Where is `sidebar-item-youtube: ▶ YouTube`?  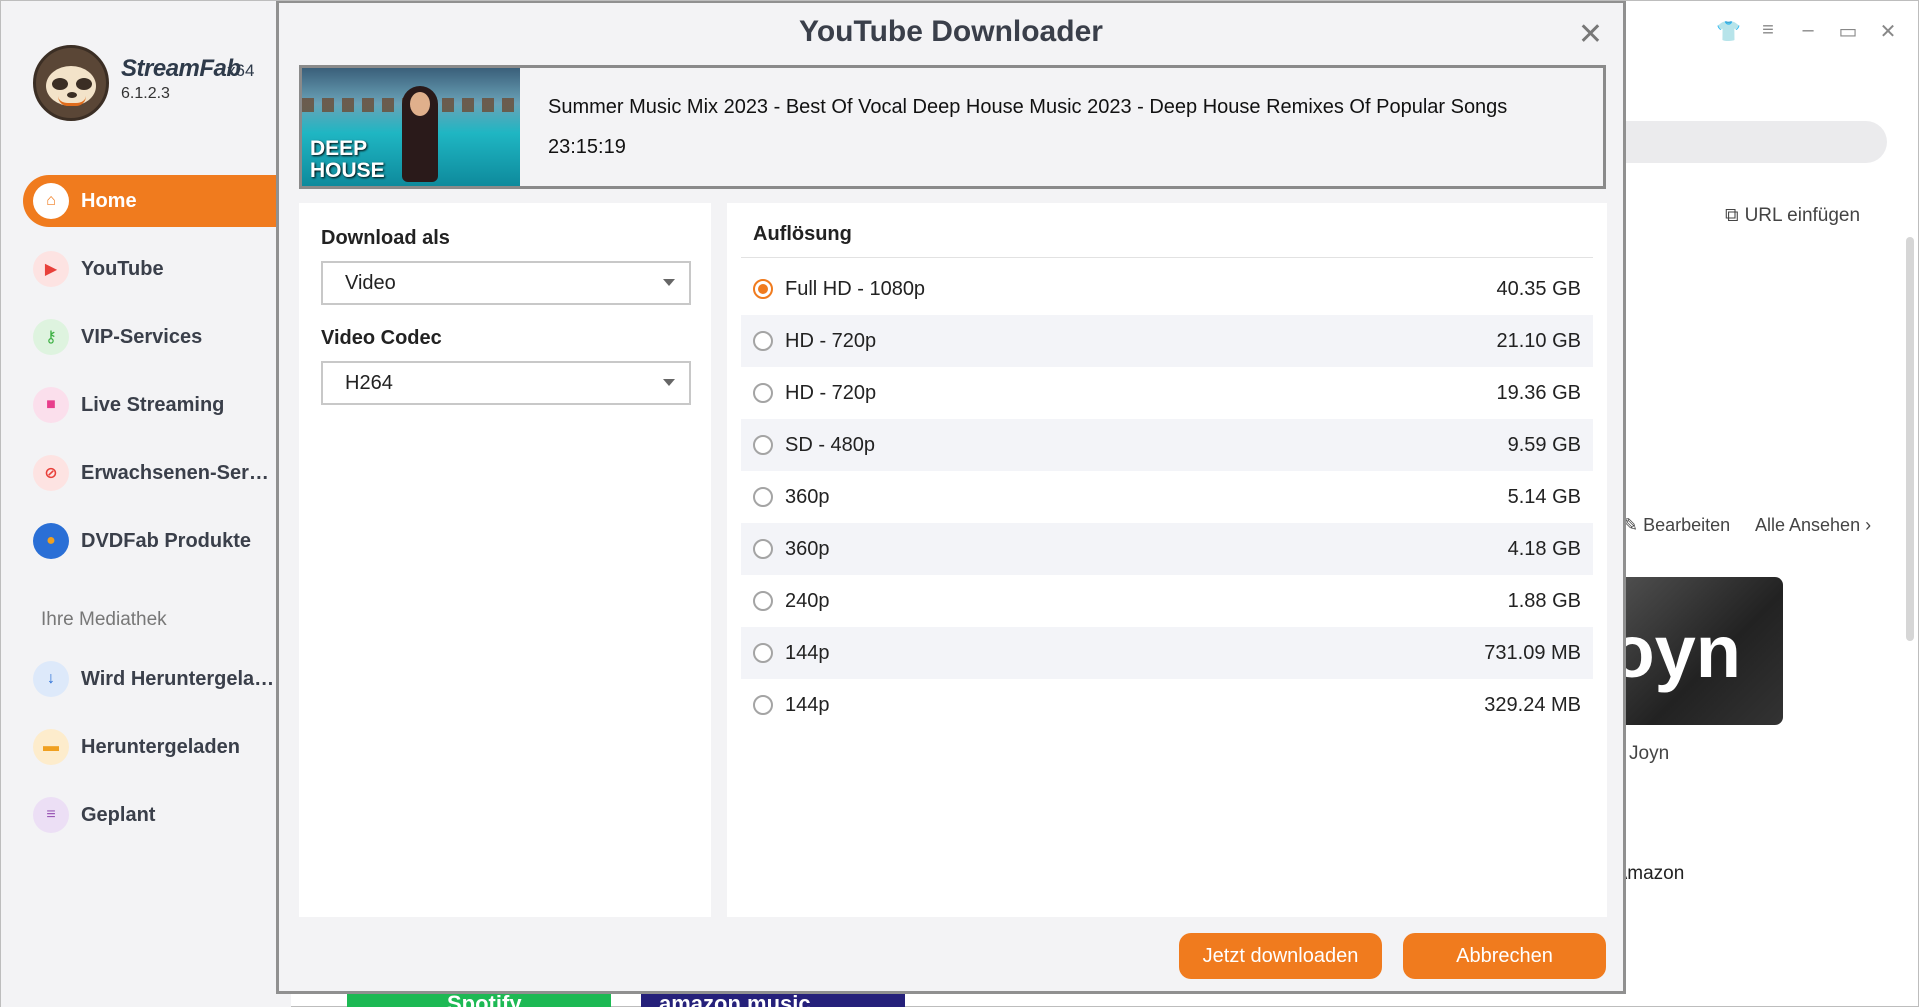
sidebar-item-youtube: ▶ YouTube is located at coordinates (157, 269).